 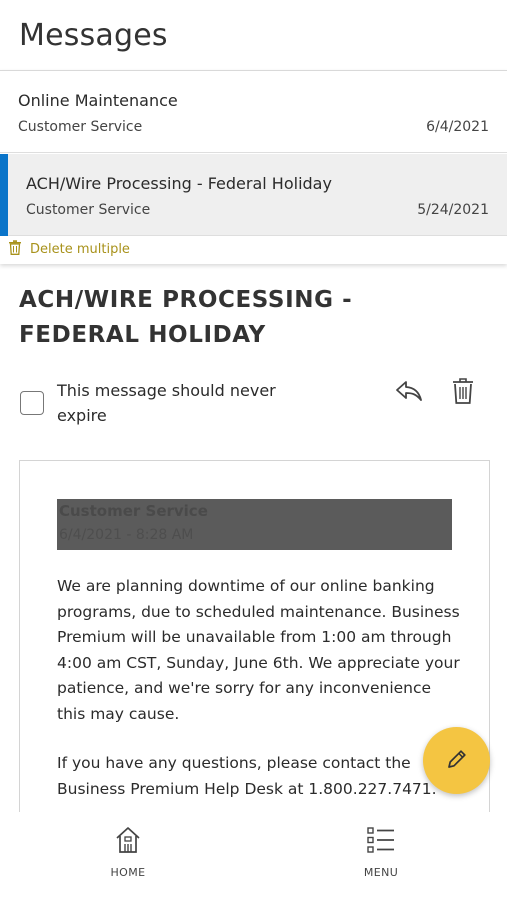 What do you see at coordinates (133, 511) in the screenshot?
I see `message-body-sender: Customer Service` at bounding box center [133, 511].